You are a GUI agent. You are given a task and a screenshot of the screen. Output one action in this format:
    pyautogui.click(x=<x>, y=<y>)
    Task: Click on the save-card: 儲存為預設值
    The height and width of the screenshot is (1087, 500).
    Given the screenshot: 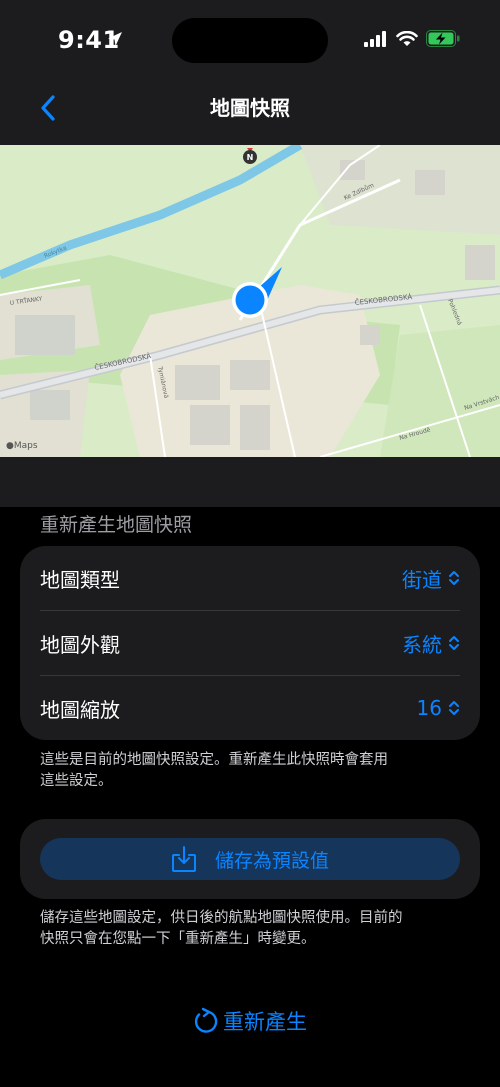 What is the action you would take?
    pyautogui.click(x=250, y=859)
    